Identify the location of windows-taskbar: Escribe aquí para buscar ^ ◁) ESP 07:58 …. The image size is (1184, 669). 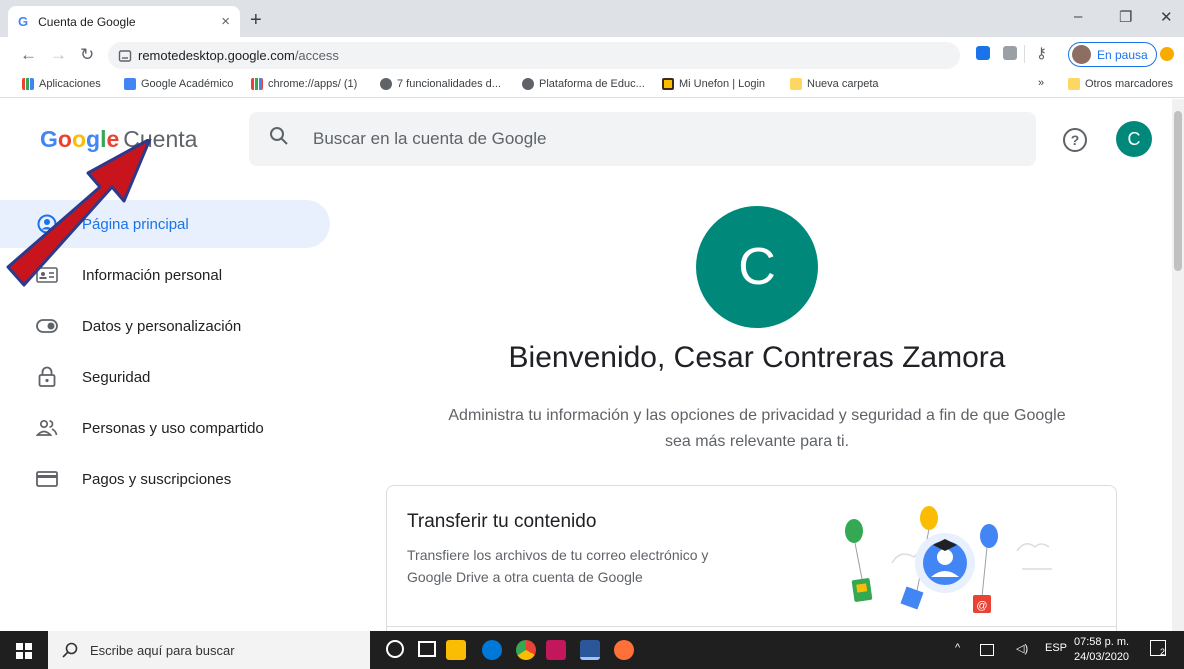
(592, 650).